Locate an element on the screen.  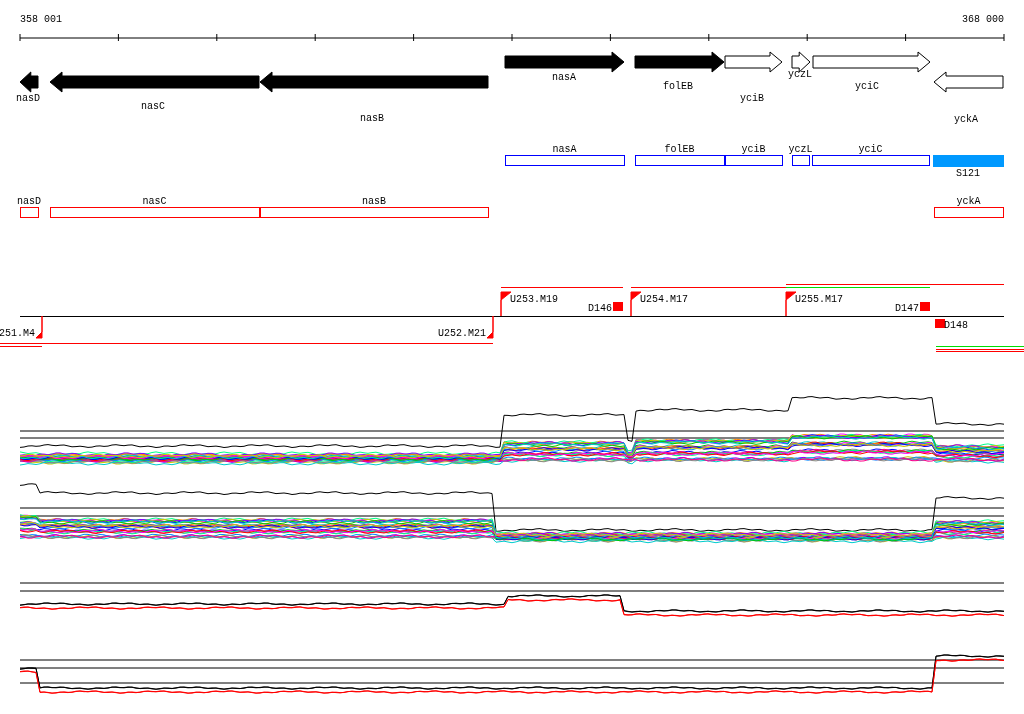
gene-label: folEB is located at coordinates (678, 86).